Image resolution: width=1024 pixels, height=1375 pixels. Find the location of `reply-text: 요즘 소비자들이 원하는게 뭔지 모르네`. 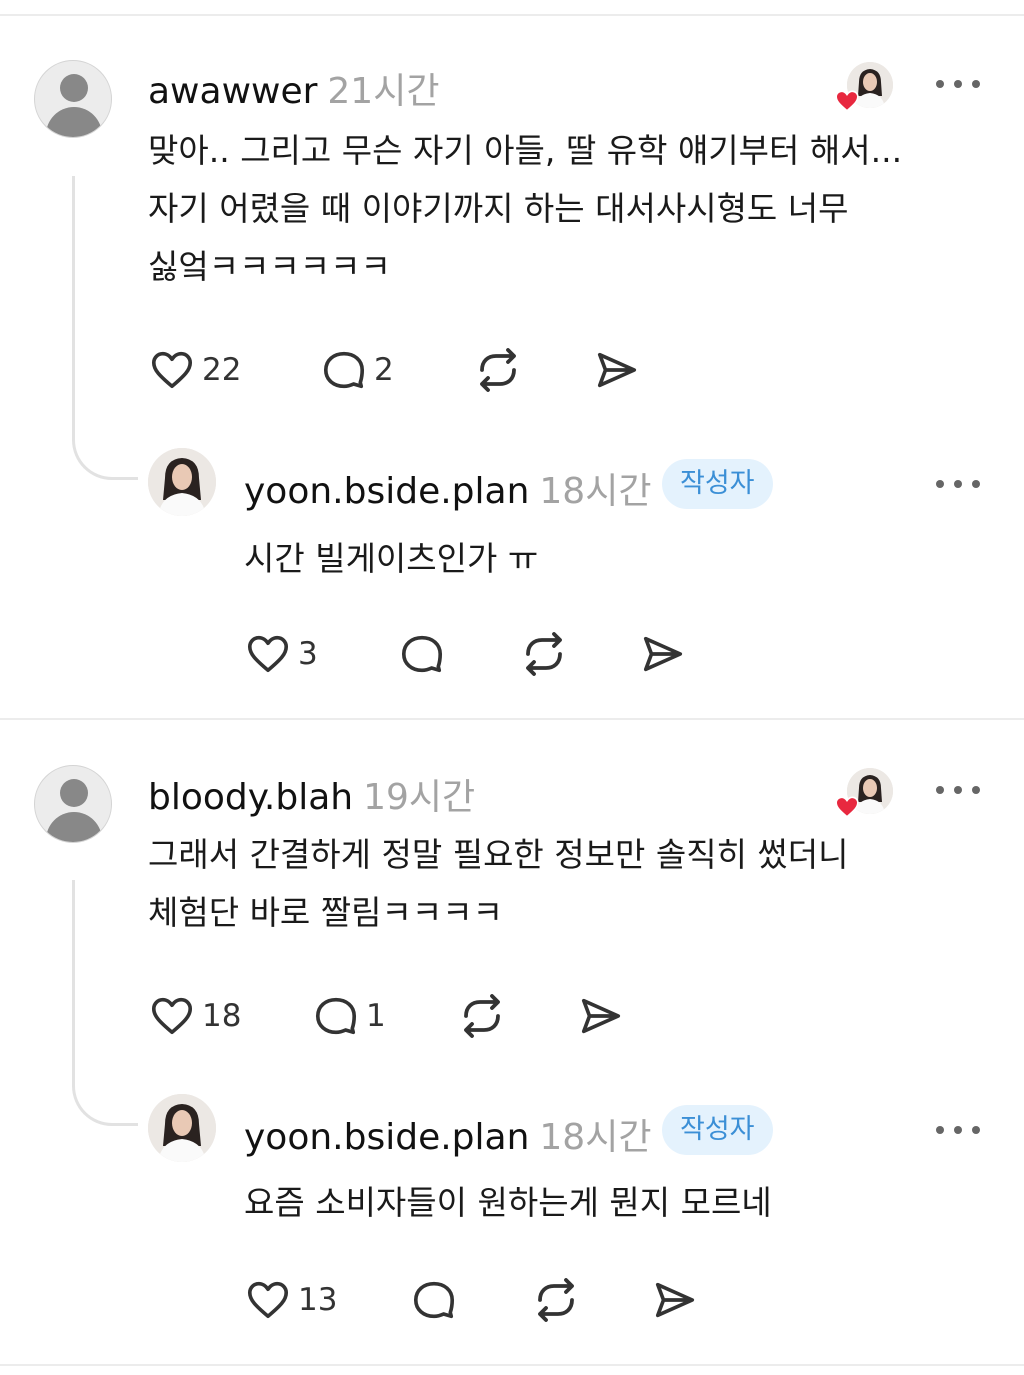

reply-text: 요즘 소비자들이 원하는게 뭔지 모르네 is located at coordinates (508, 1202).